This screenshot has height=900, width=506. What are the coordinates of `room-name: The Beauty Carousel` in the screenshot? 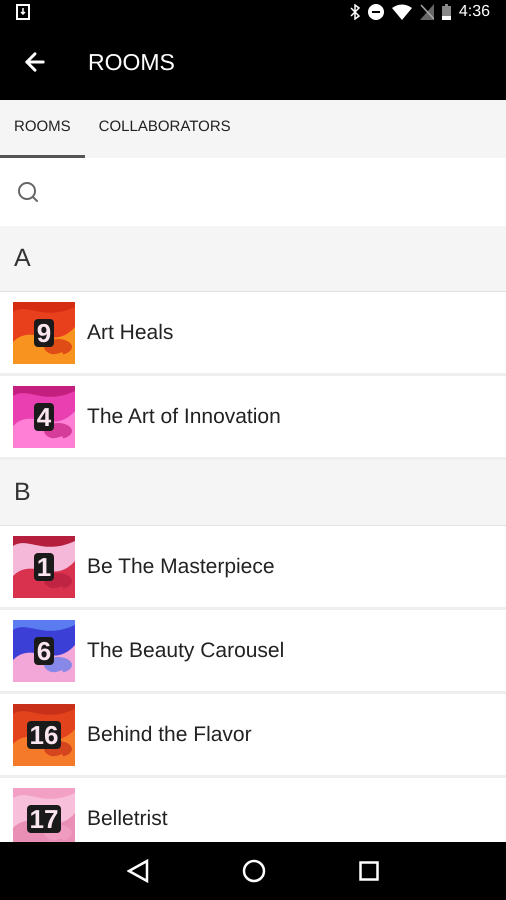 It's located at (185, 651).